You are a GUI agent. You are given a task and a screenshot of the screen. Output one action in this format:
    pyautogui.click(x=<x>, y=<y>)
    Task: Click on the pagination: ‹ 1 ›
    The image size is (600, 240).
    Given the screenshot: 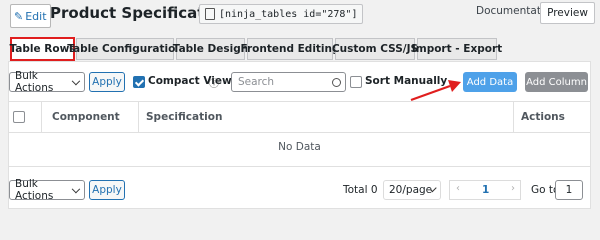 What is the action you would take?
    pyautogui.click(x=485, y=190)
    